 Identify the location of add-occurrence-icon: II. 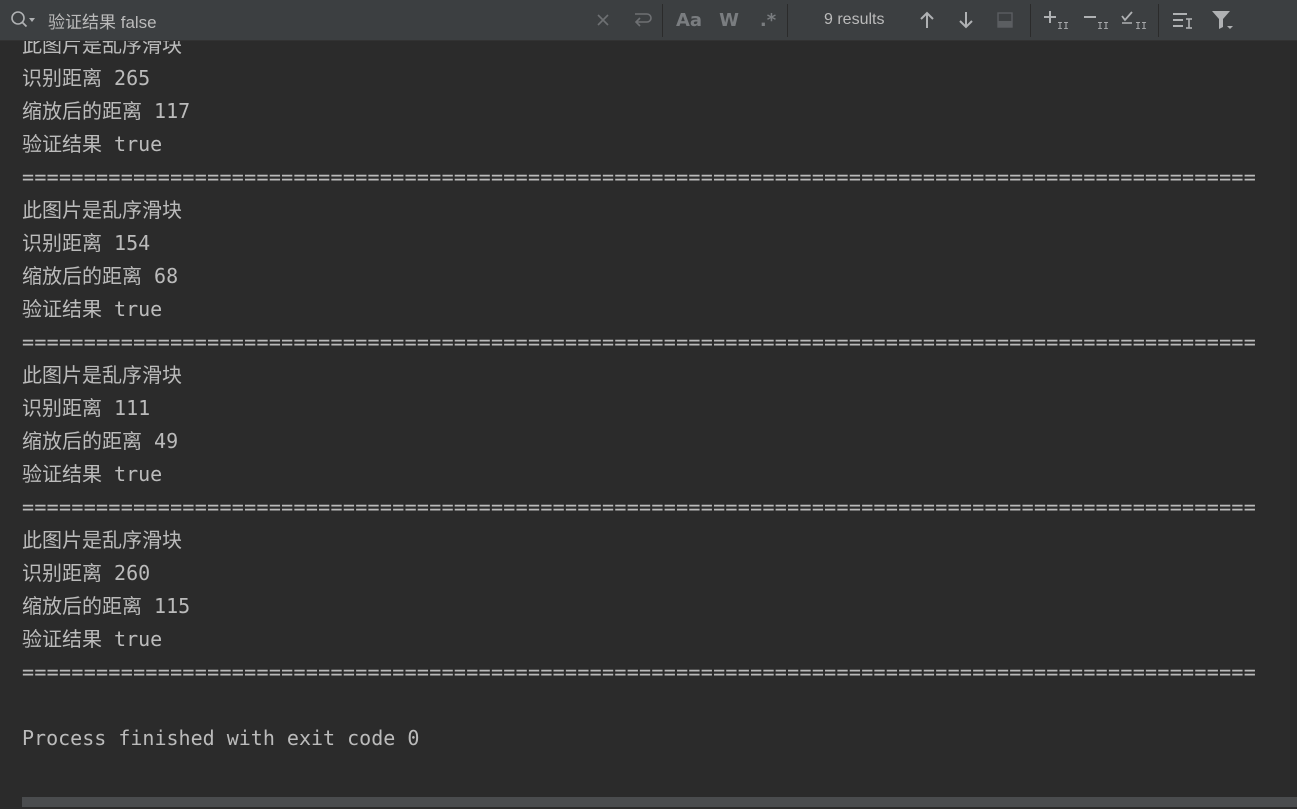
(1056, 20).